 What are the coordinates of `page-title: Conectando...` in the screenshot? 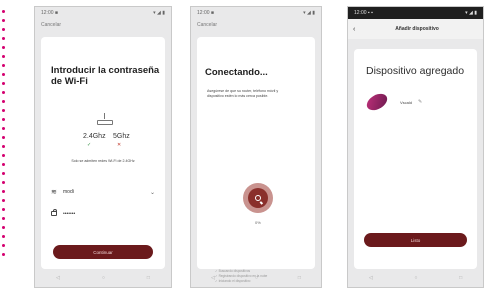 It's located at (236, 72).